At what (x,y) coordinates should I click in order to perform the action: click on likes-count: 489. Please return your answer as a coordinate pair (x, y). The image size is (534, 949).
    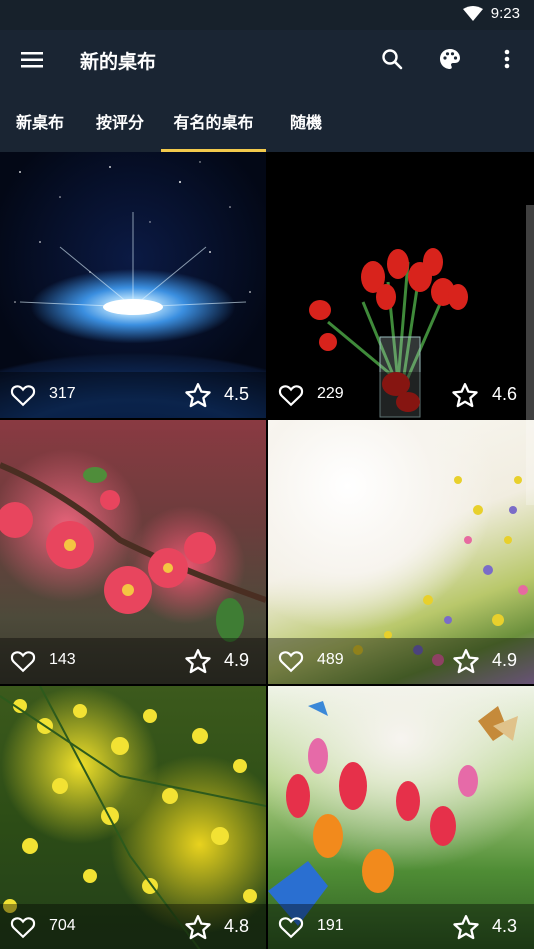
    Looking at the image, I should click on (330, 659).